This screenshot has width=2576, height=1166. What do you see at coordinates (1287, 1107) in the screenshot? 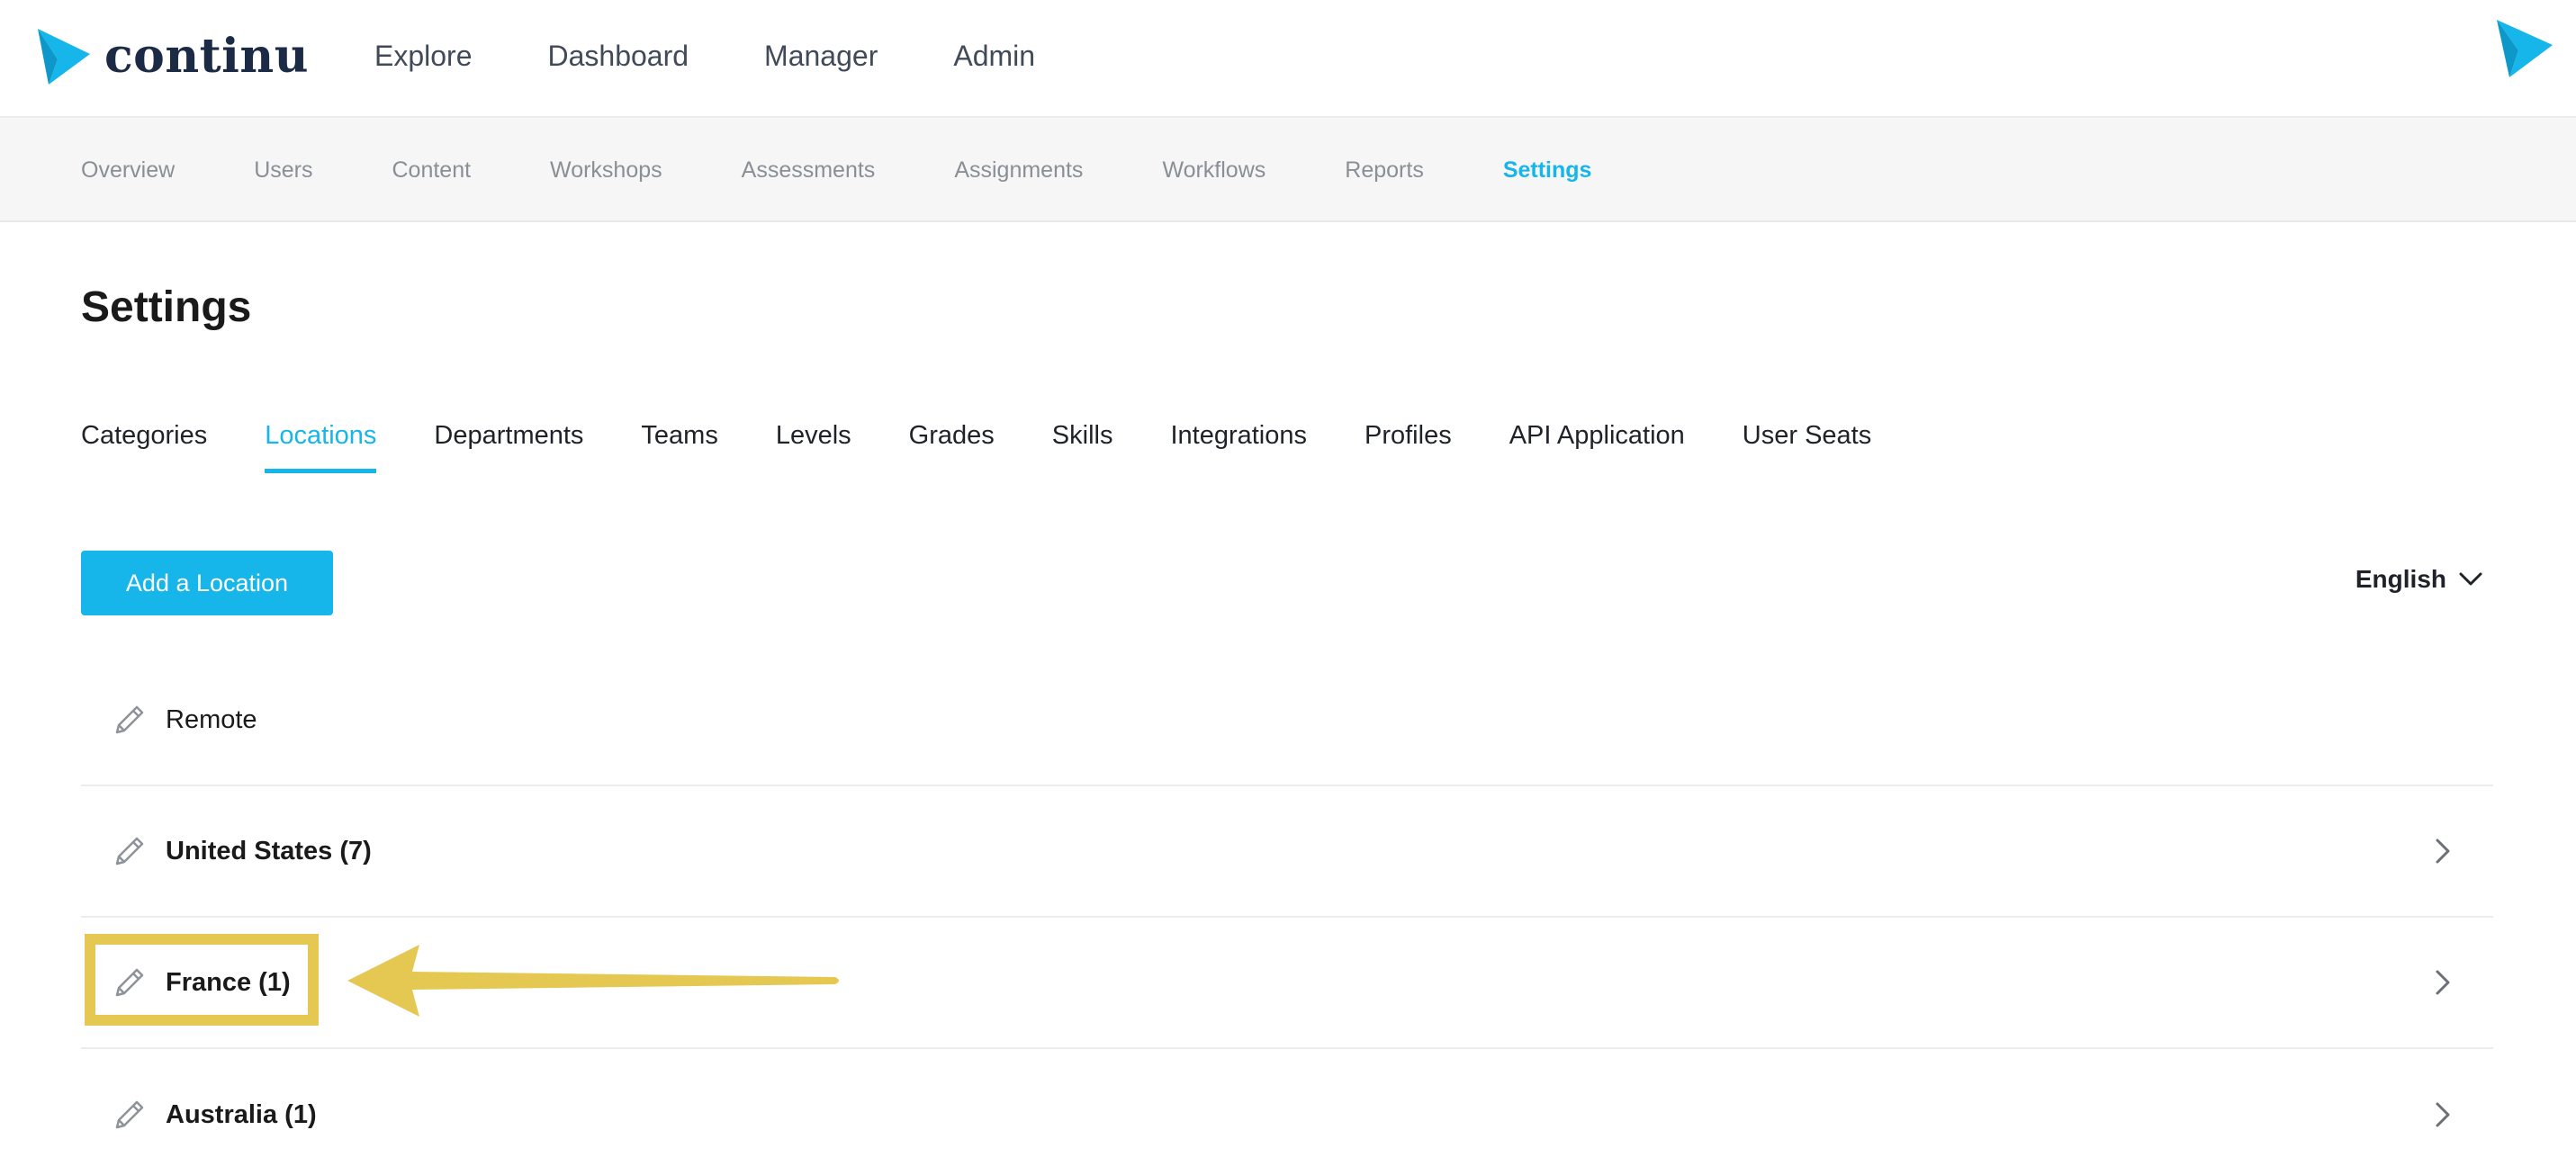
I see `location-row-australia: Australia (1)` at bounding box center [1287, 1107].